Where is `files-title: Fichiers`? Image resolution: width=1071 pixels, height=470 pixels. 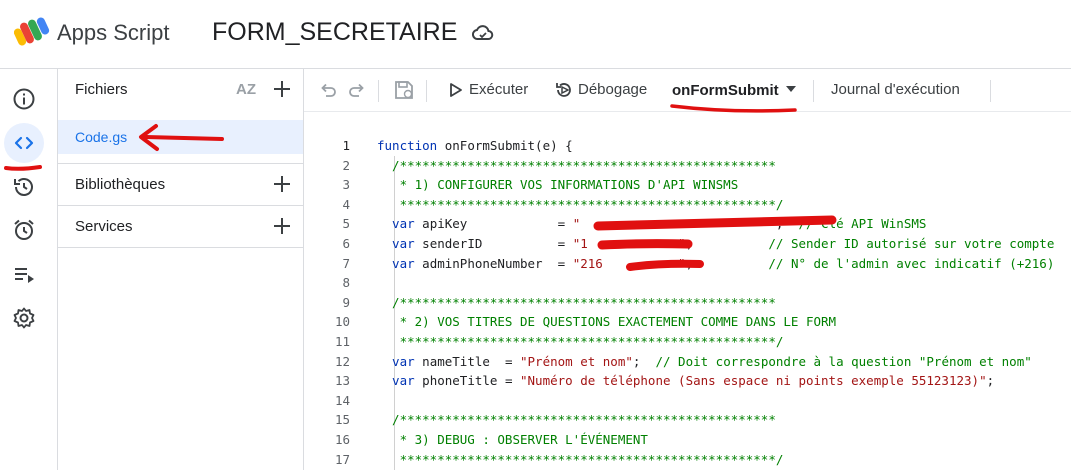 files-title: Fichiers is located at coordinates (101, 89).